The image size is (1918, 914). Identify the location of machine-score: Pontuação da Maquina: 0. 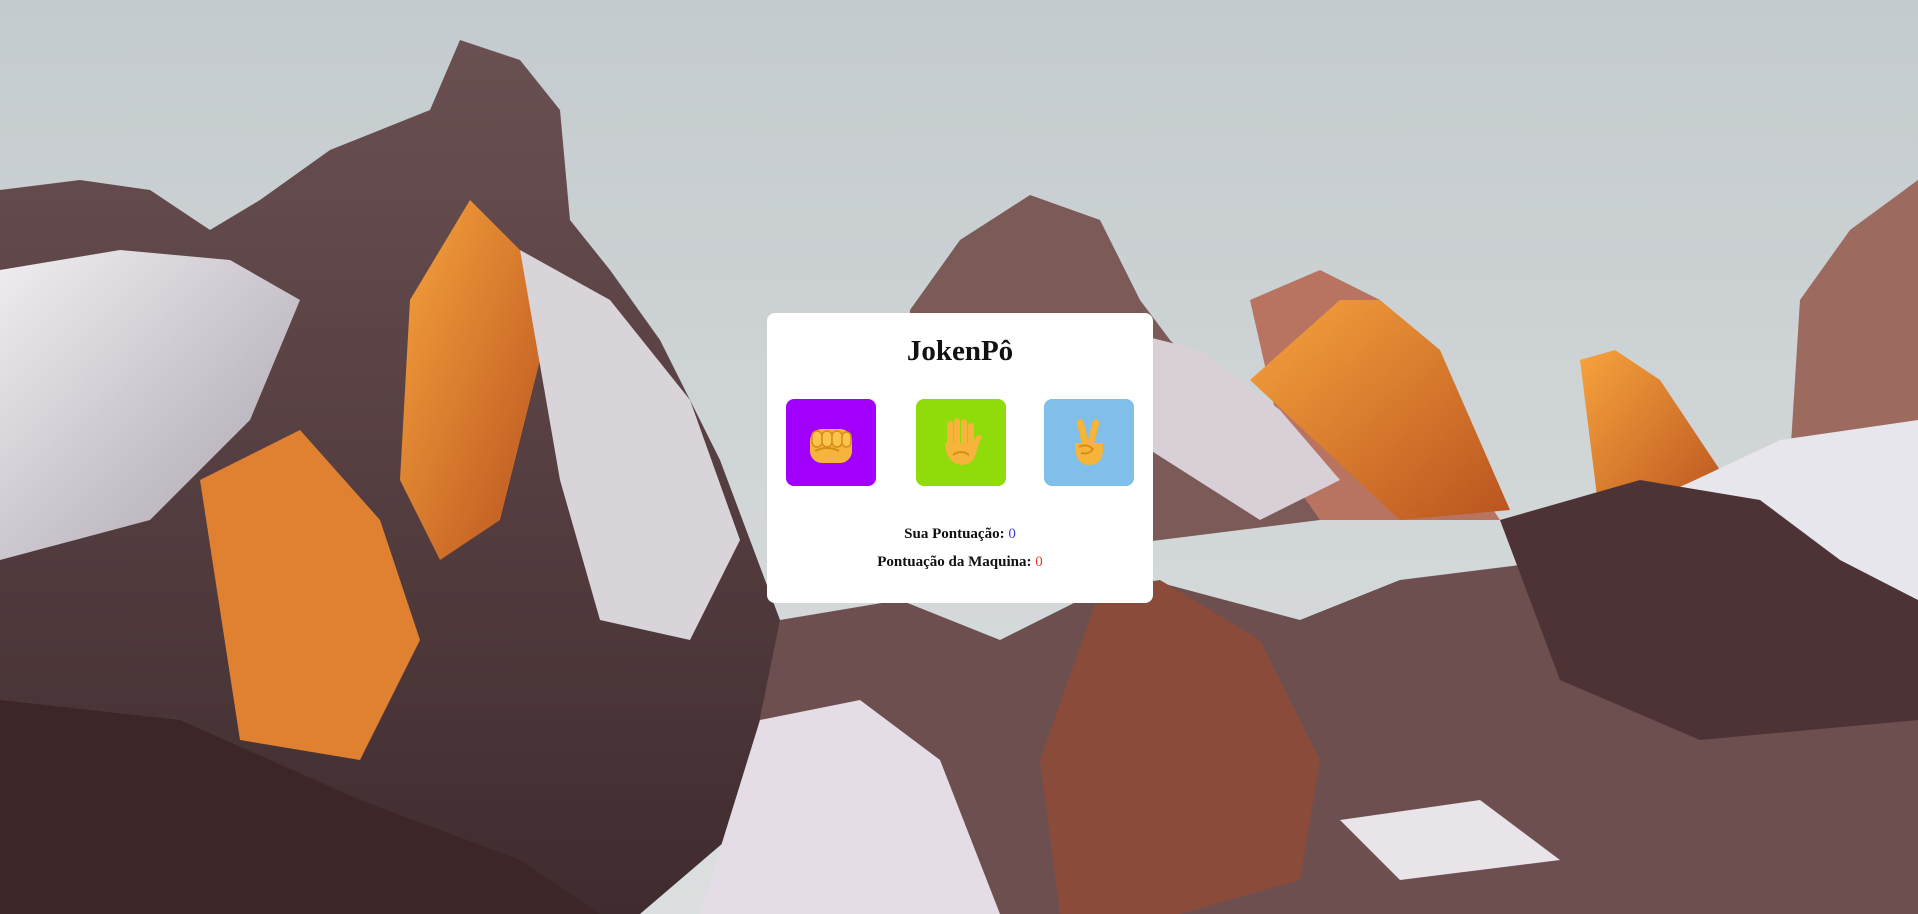
(960, 562).